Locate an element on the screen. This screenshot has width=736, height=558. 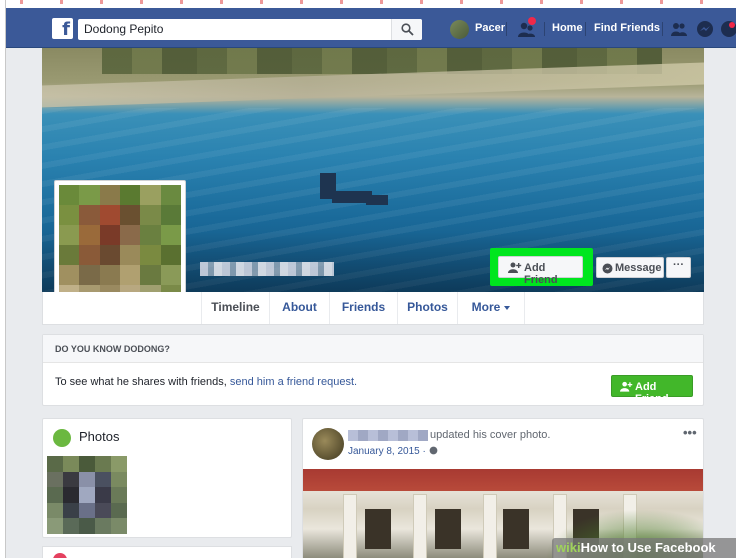
message-icon is located at coordinates (607, 268).